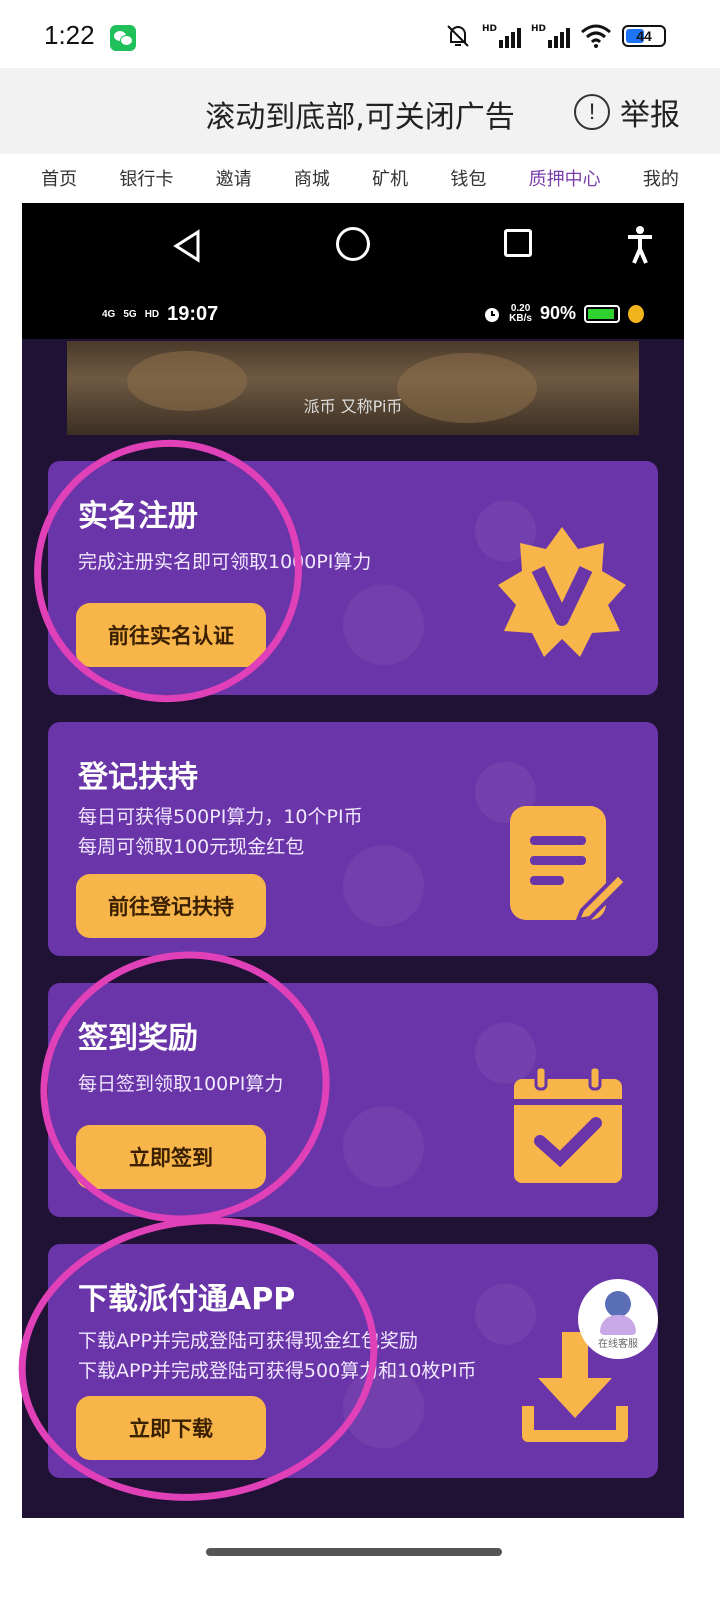  I want to click on video-banner: 派币 又称Pi币, so click(353, 388).